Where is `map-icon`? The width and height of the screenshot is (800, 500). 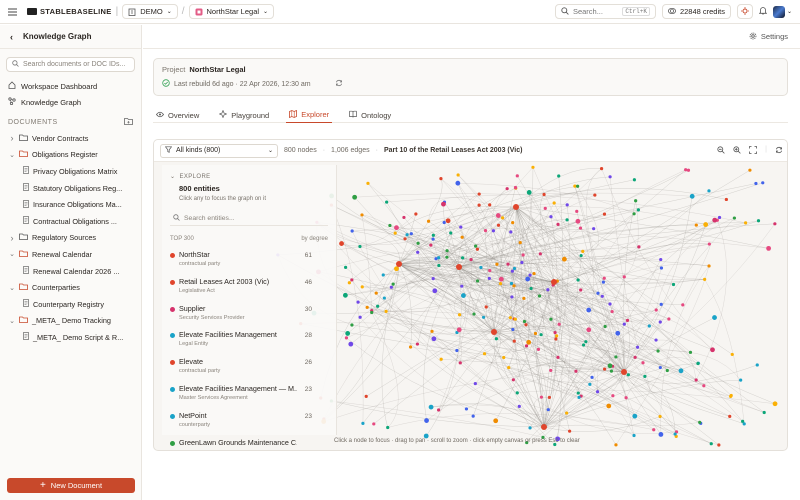
map-icon is located at coordinates (293, 114).